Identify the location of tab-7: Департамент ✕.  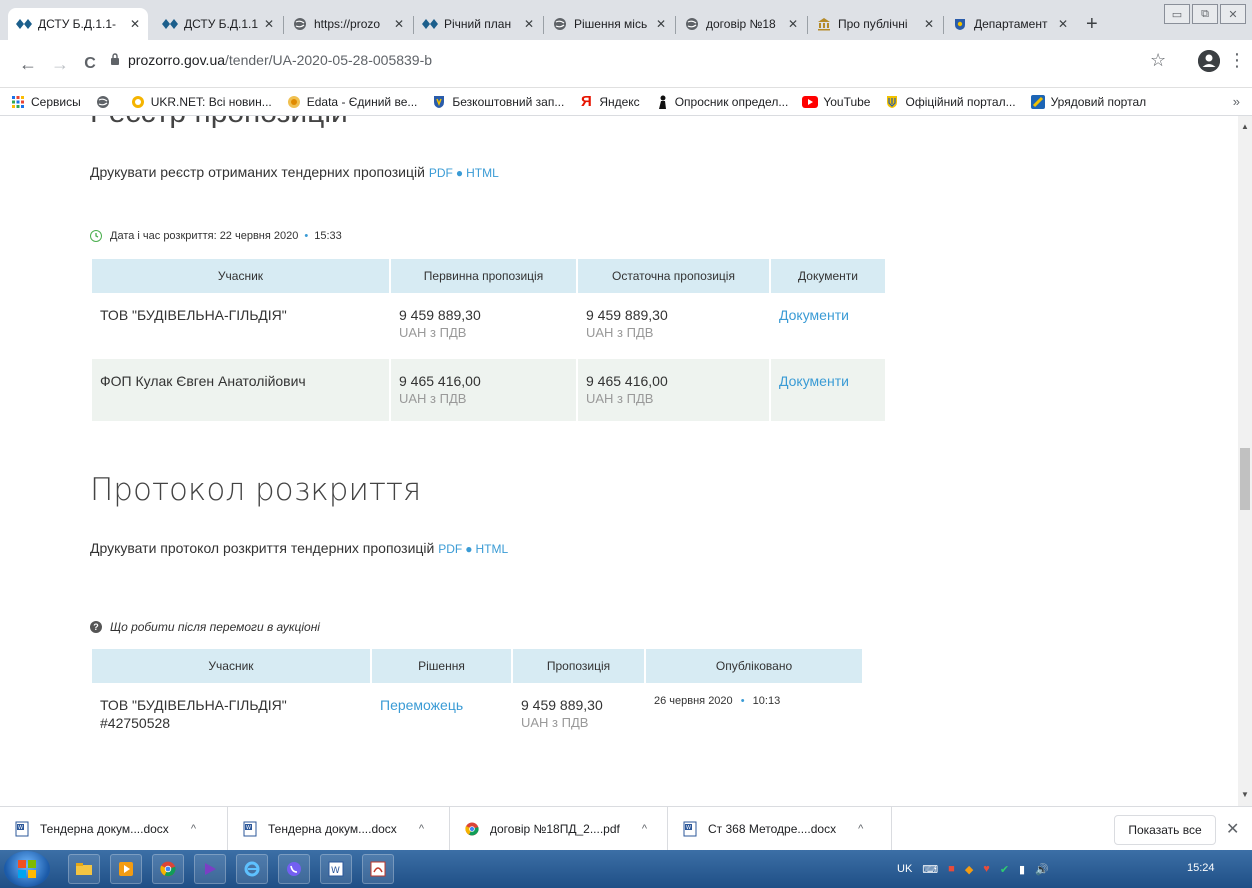
(1010, 24).